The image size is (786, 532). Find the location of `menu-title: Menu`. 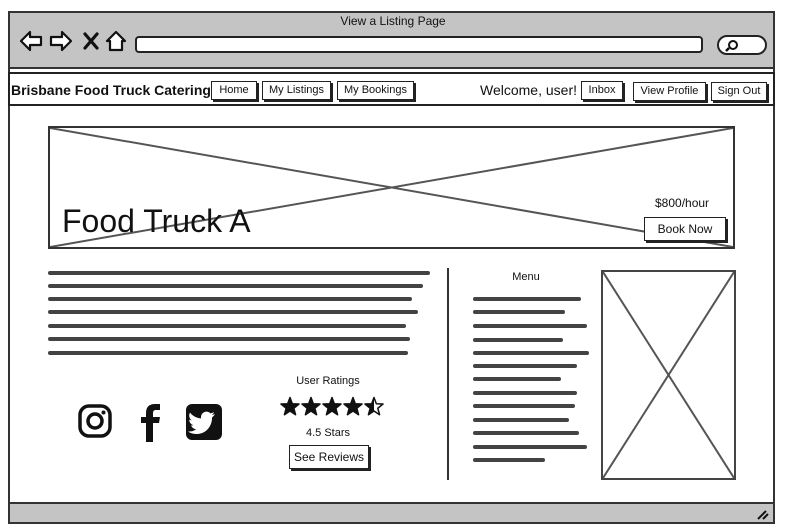

menu-title: Menu is located at coordinates (526, 277).